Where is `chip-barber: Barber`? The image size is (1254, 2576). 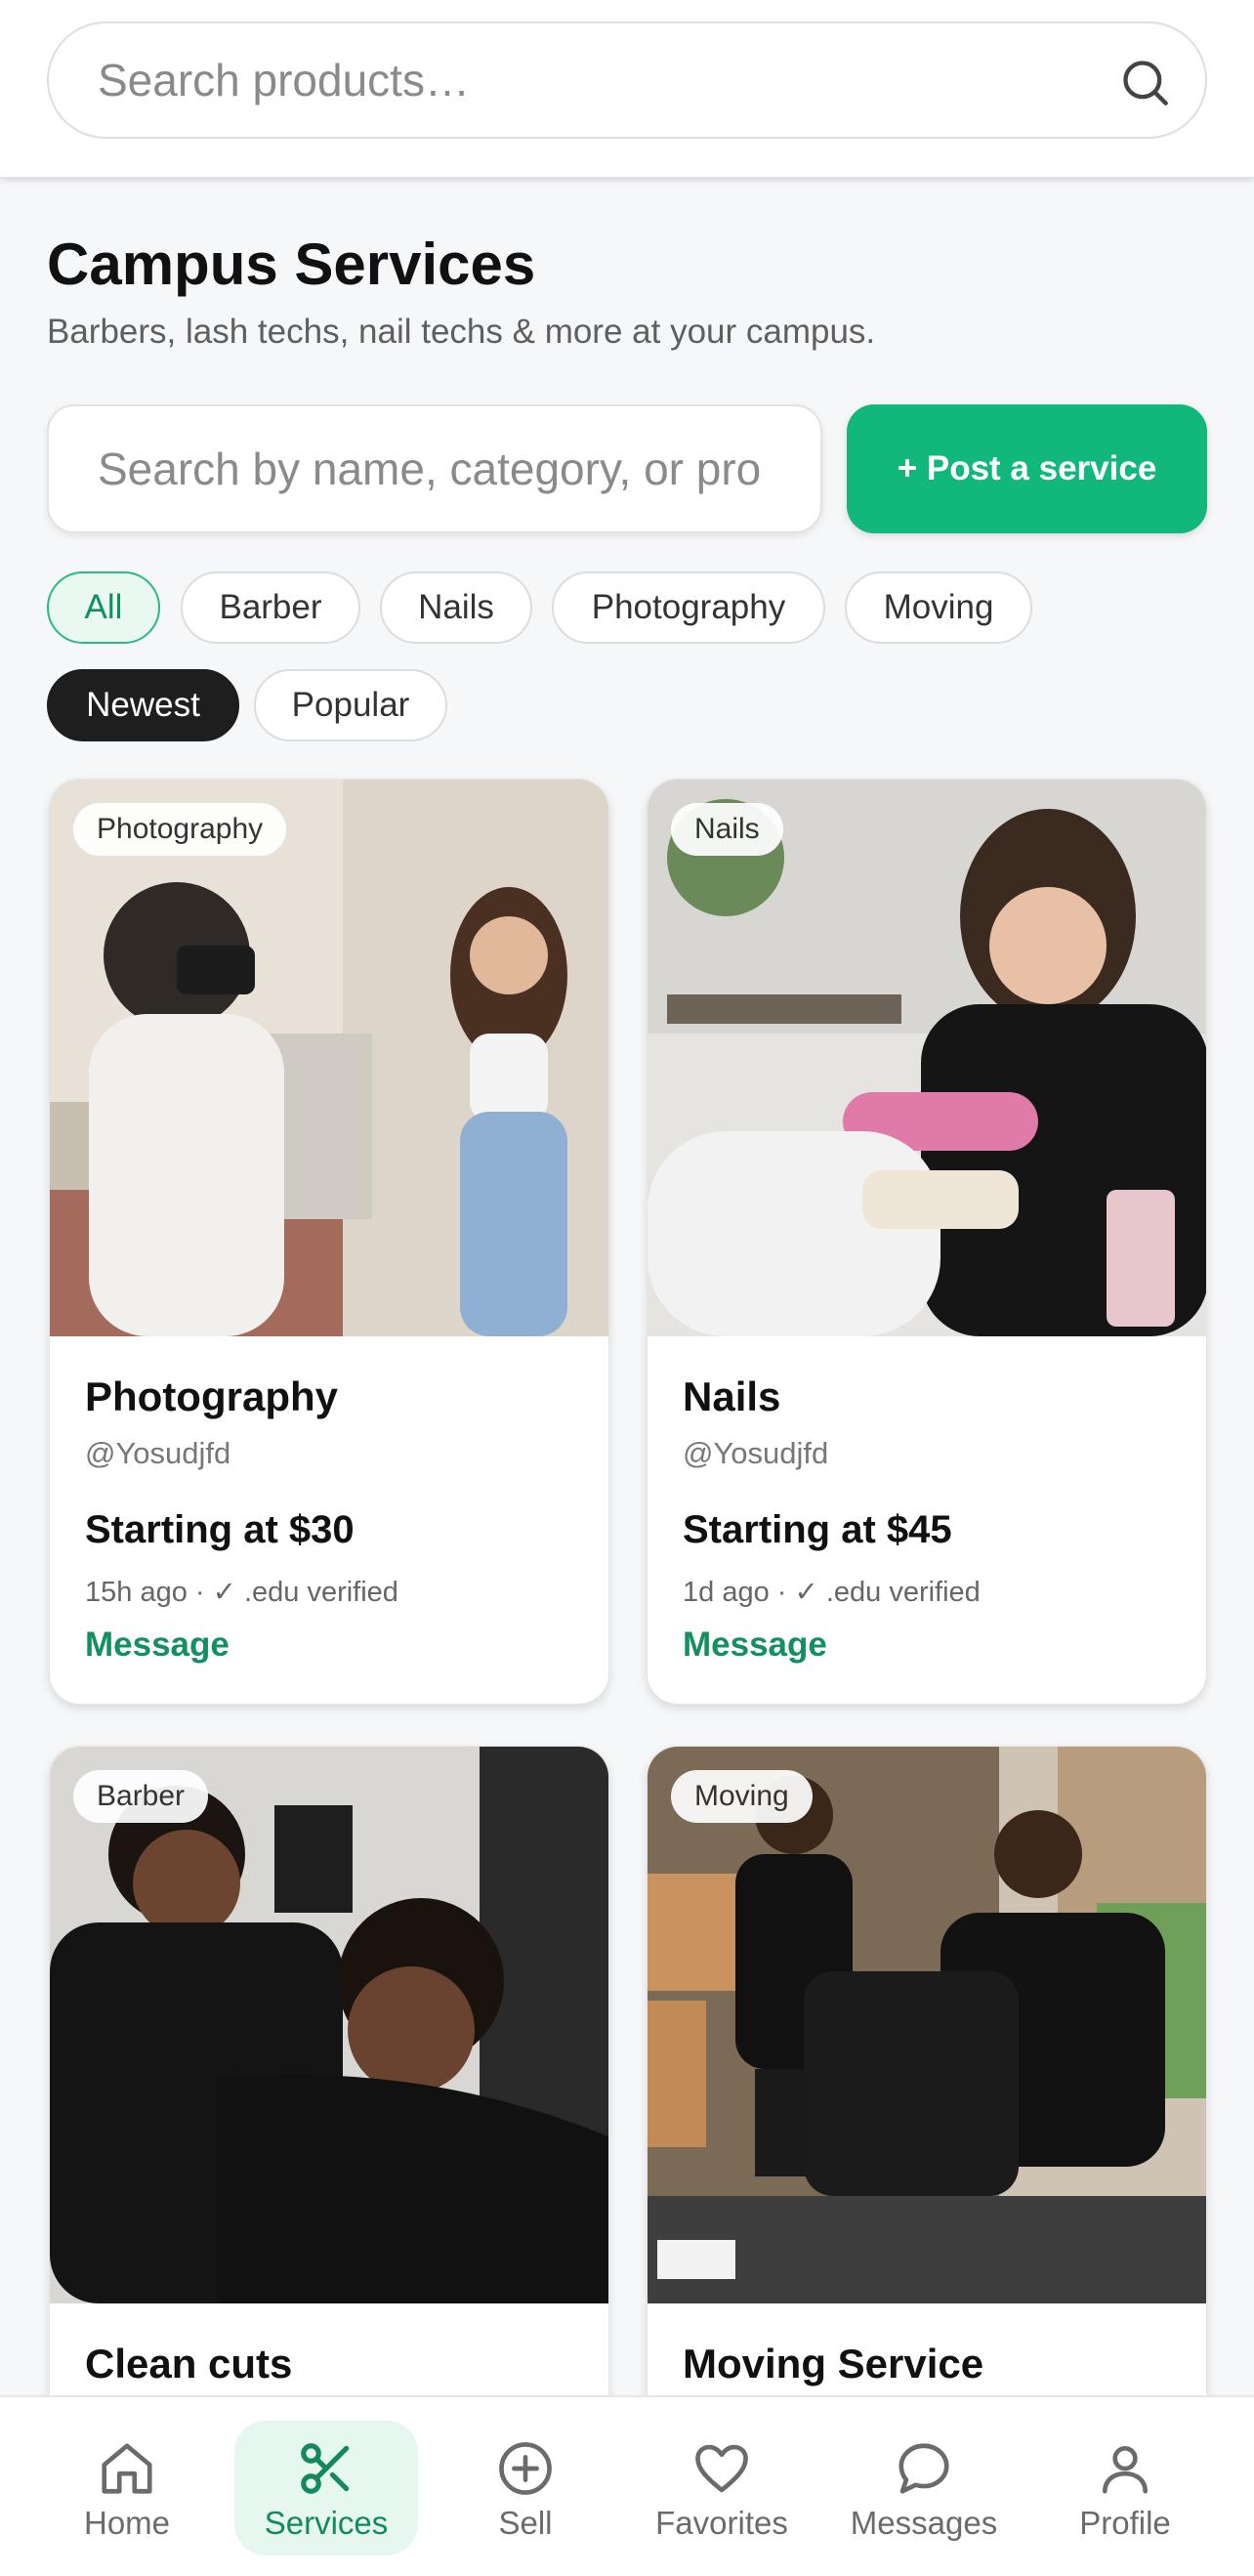
chip-barber: Barber is located at coordinates (270, 607).